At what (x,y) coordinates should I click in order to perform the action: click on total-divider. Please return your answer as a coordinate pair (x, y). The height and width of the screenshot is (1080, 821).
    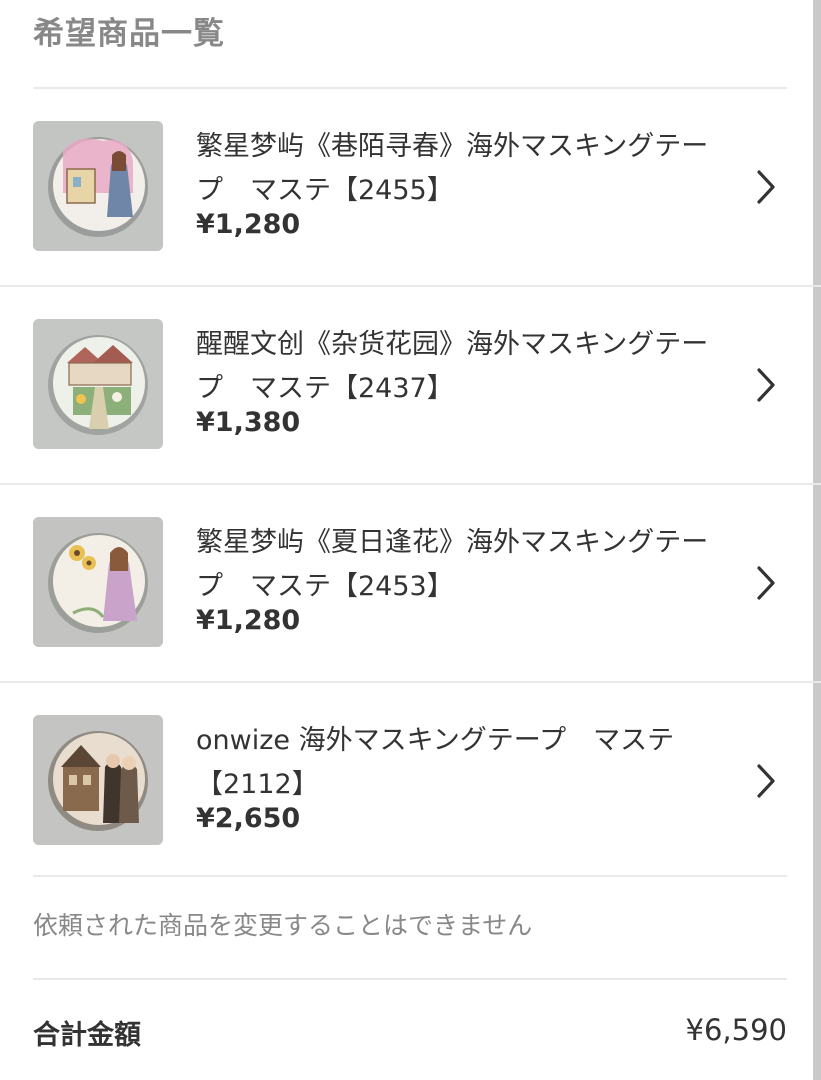
    Looking at the image, I should click on (410, 979).